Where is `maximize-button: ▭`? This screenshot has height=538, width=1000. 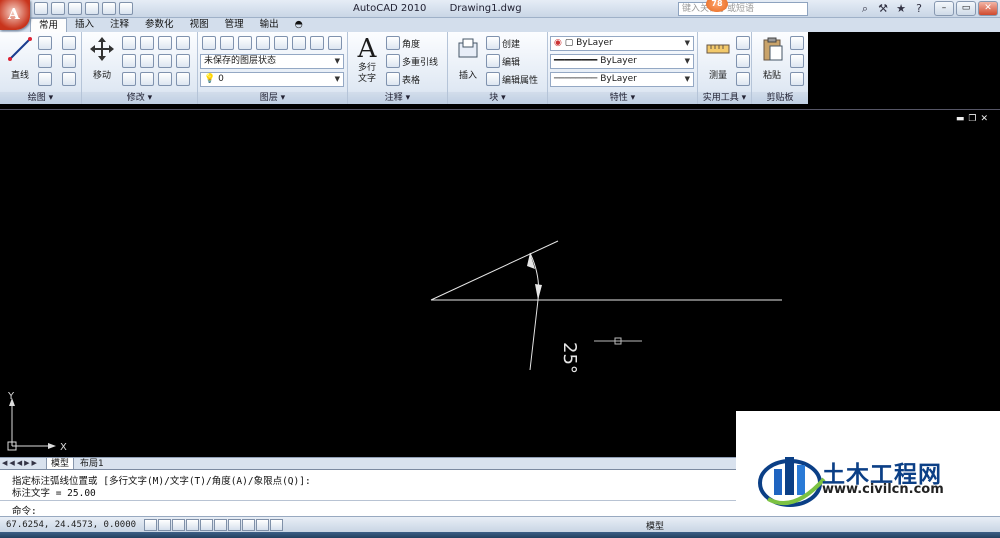
maximize-button: ▭ is located at coordinates (966, 8).